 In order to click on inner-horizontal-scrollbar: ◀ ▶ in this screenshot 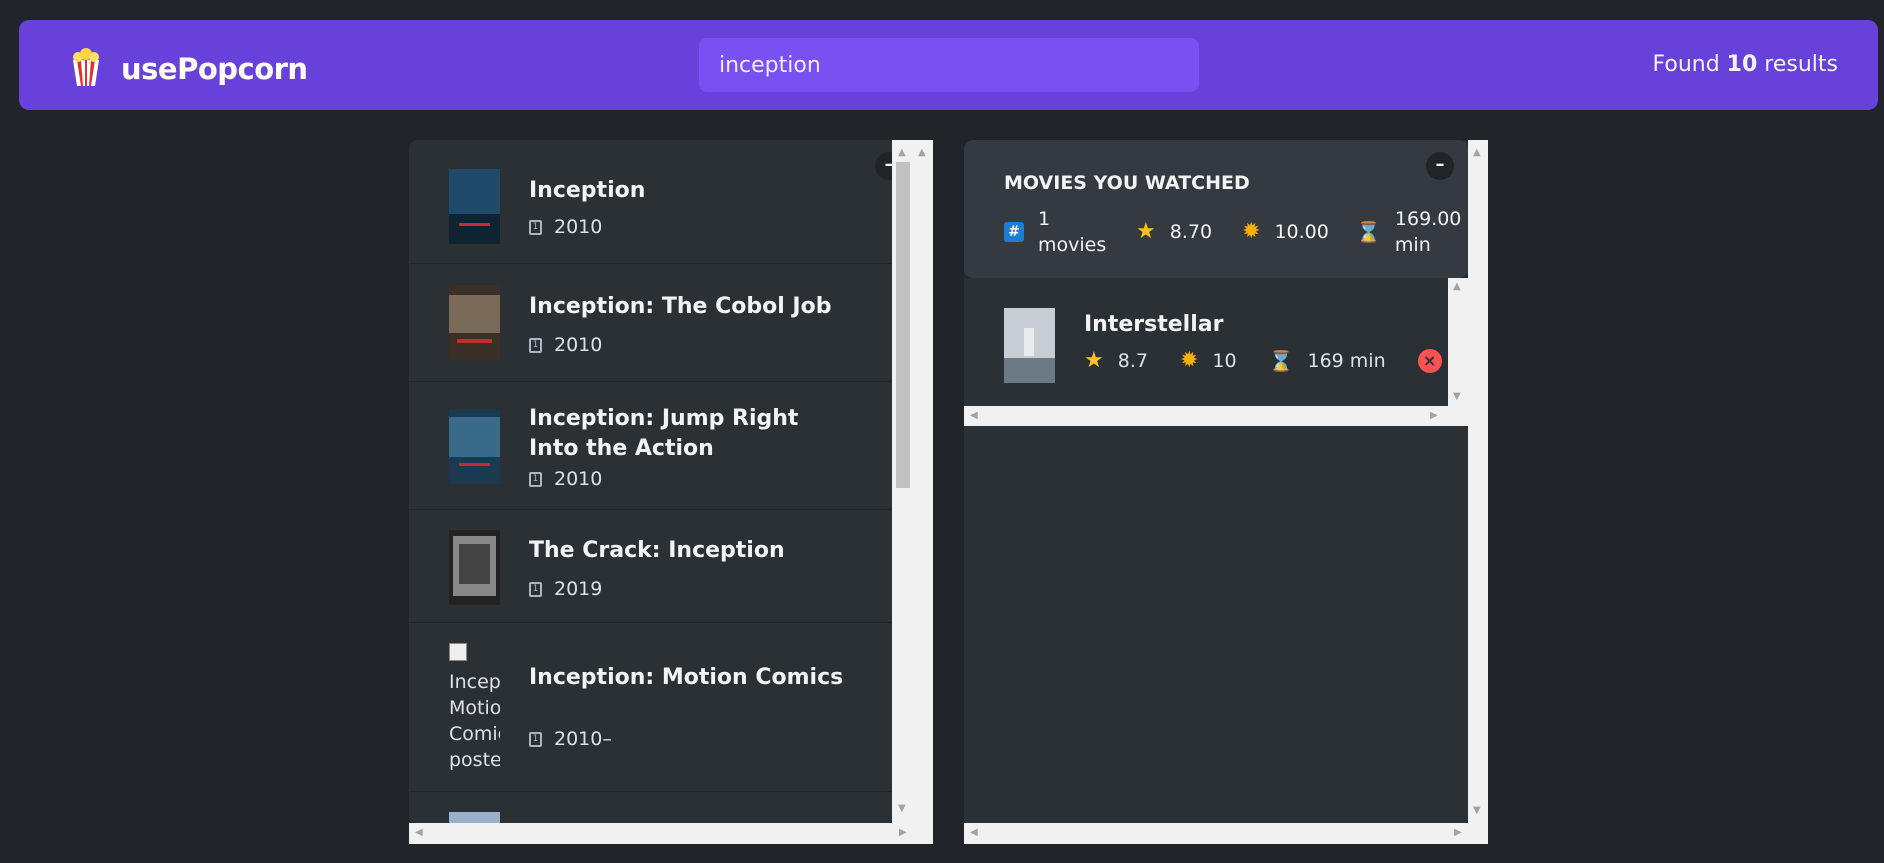, I will do `click(1216, 416)`.